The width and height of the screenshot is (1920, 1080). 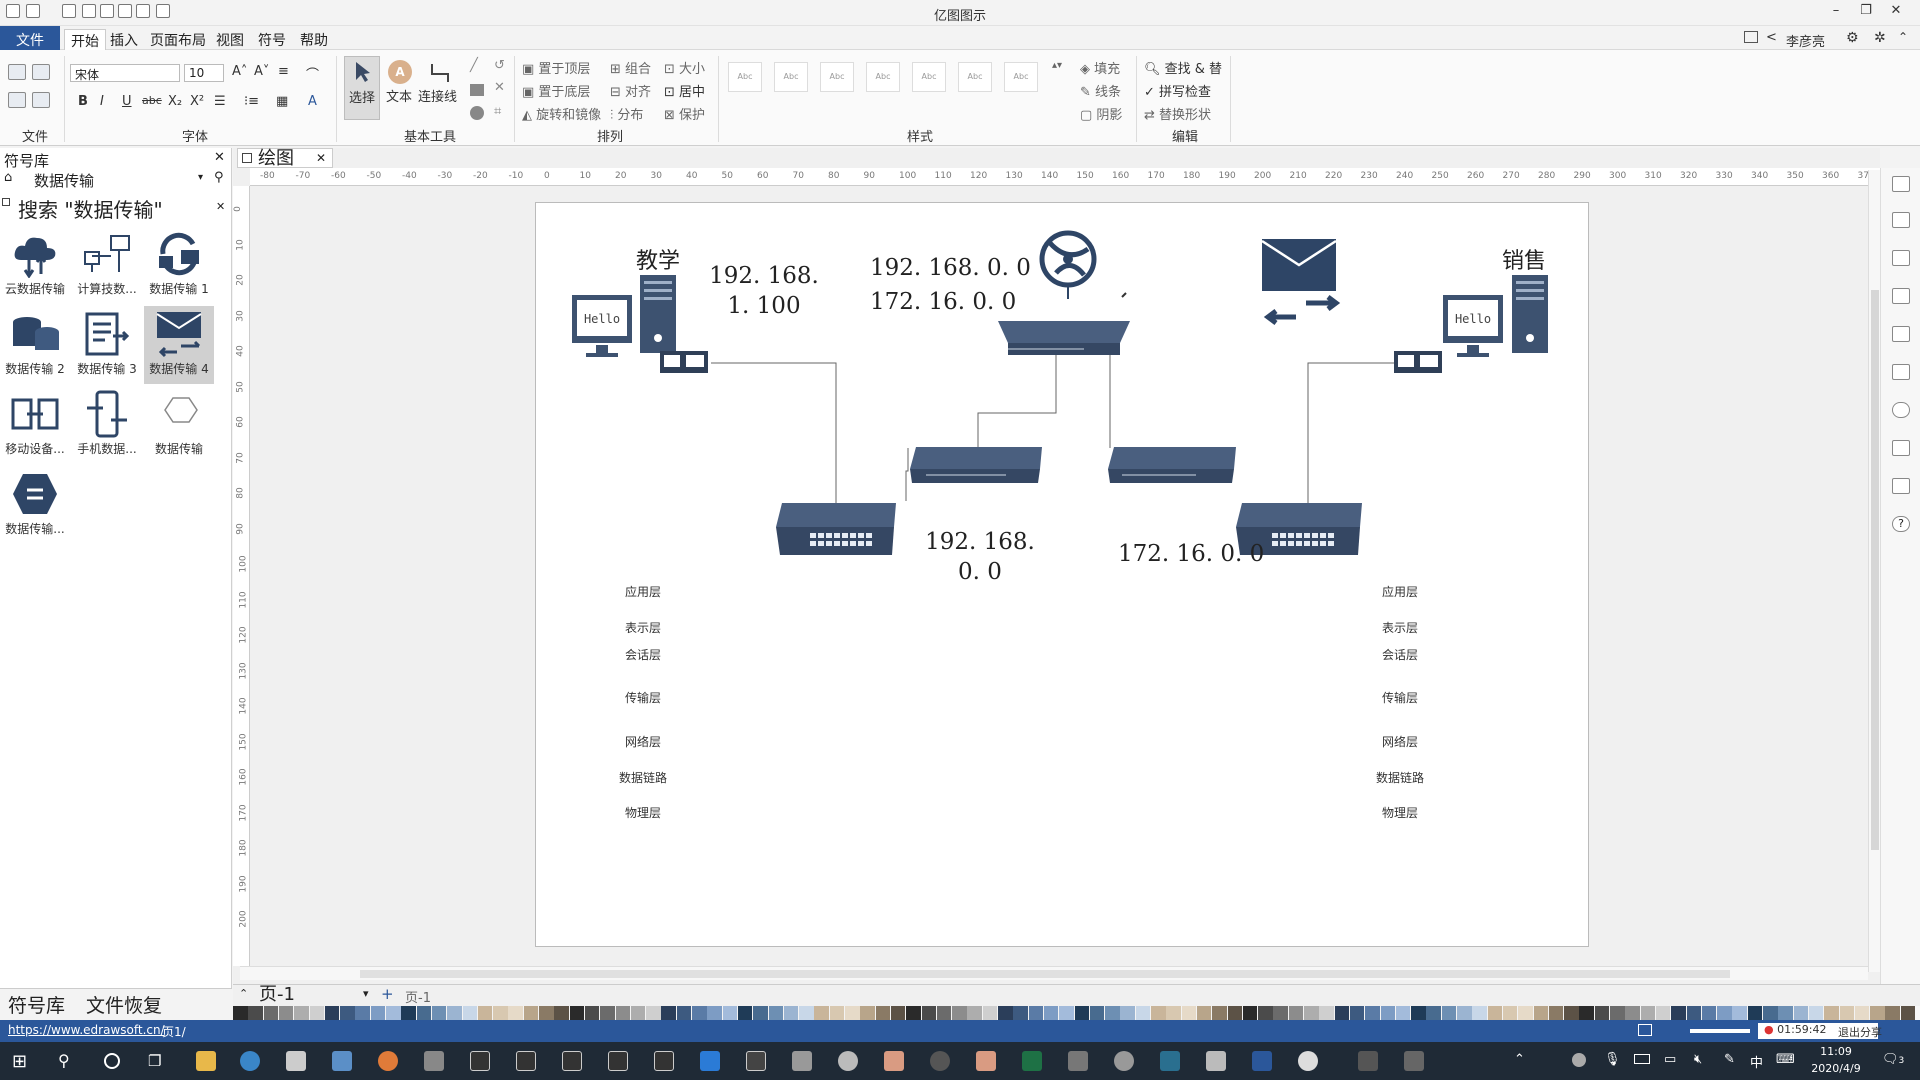 I want to click on screen-icon, so click(x=1751, y=37).